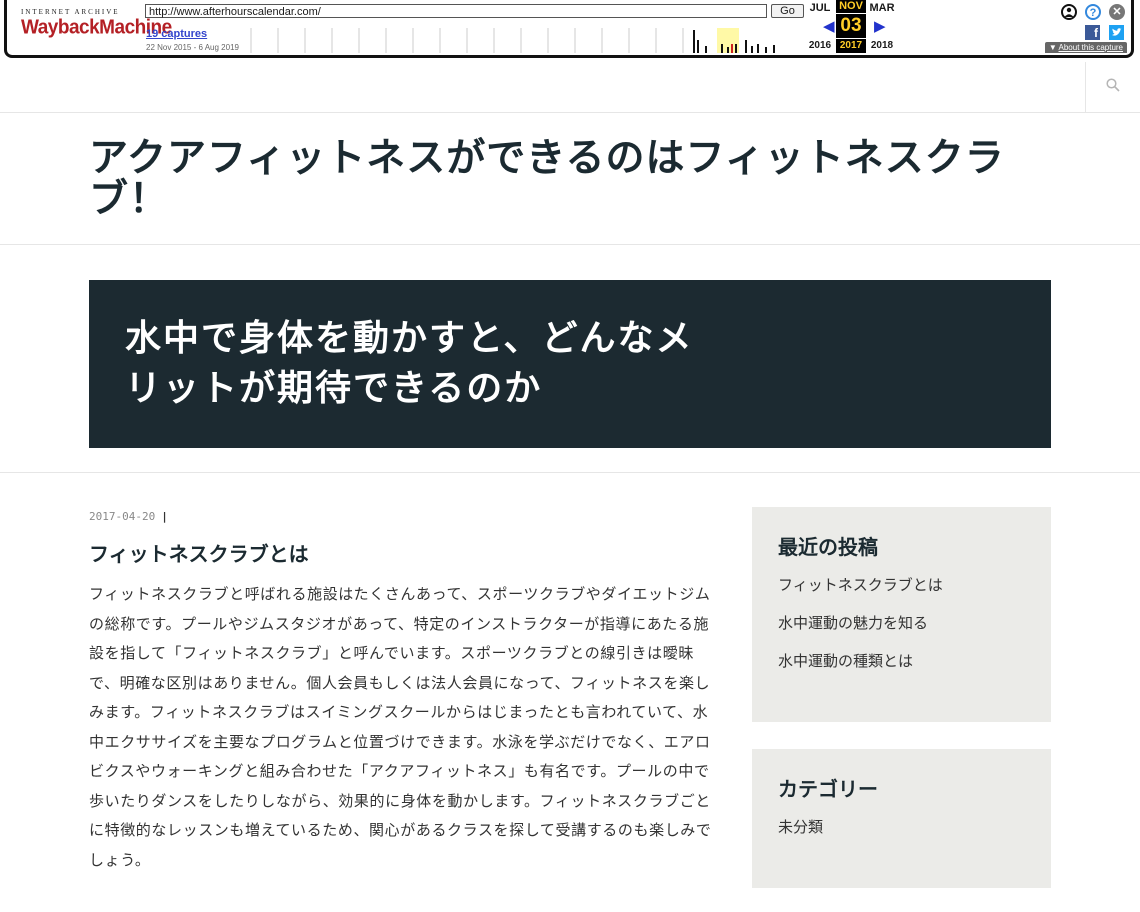 The width and height of the screenshot is (1140, 912). I want to click on category-link: 未分類, so click(901, 826).